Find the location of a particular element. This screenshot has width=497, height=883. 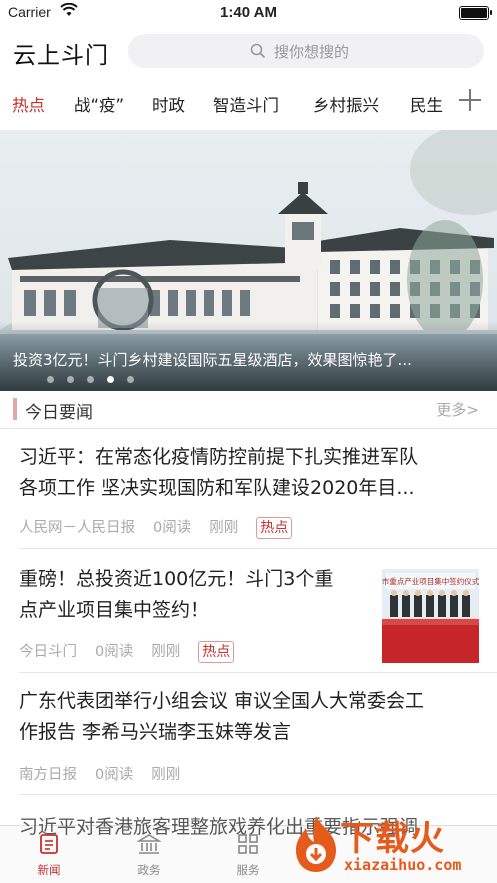

watermark: 下载火 xiazaihuo.com is located at coordinates (393, 845).